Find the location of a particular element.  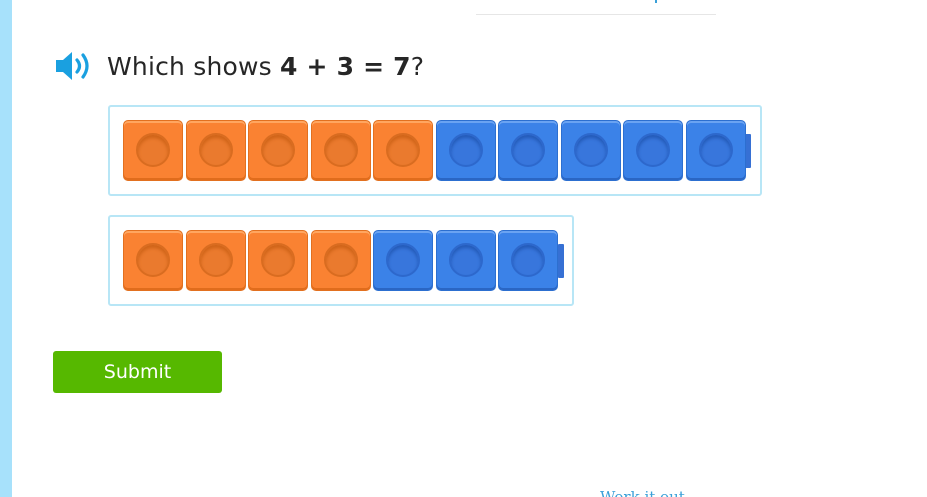

question-equation: 4 + 3 = 7 is located at coordinates (345, 66).